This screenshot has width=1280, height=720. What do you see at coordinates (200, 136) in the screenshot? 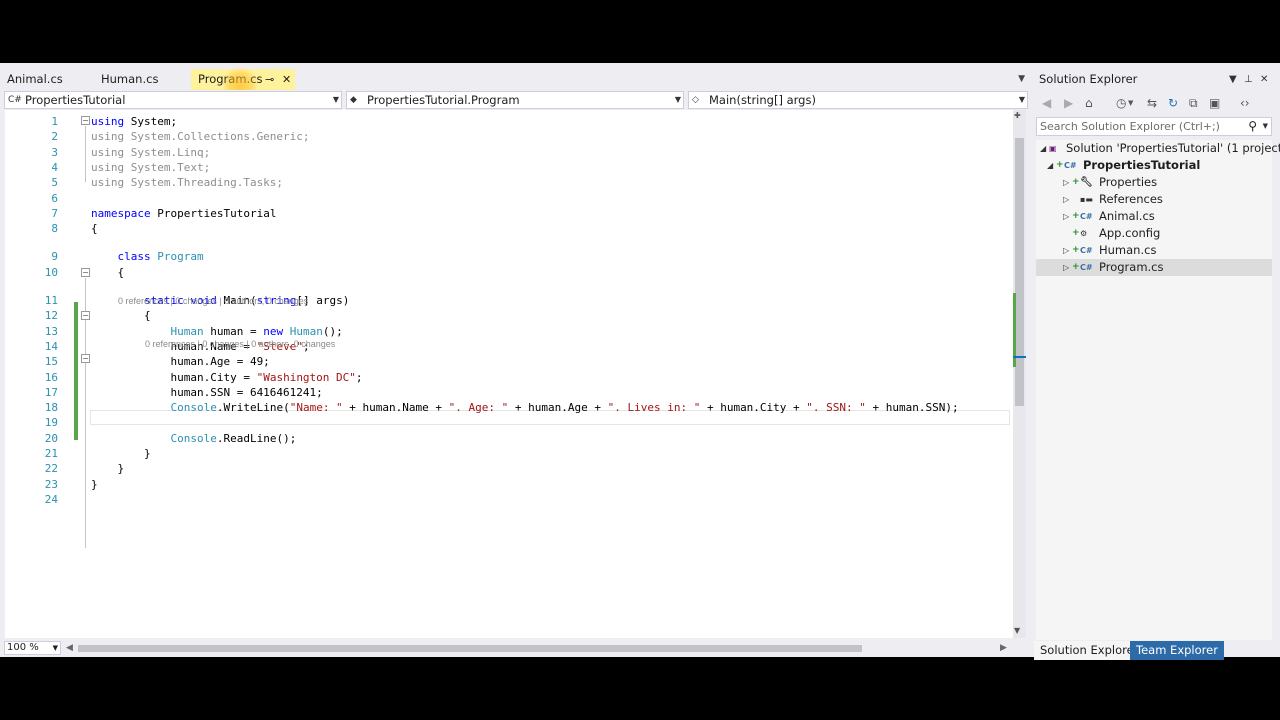
I see `code-line: using System.Collections.Generic;` at bounding box center [200, 136].